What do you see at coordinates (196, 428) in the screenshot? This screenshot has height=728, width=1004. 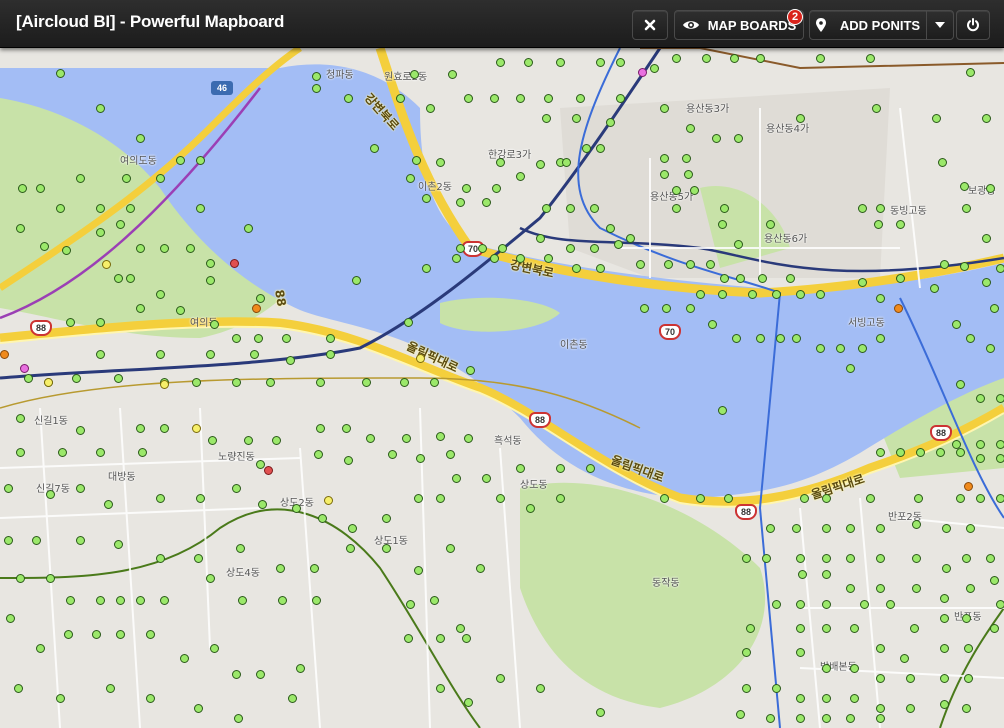 I see `map-marker-yellow` at bounding box center [196, 428].